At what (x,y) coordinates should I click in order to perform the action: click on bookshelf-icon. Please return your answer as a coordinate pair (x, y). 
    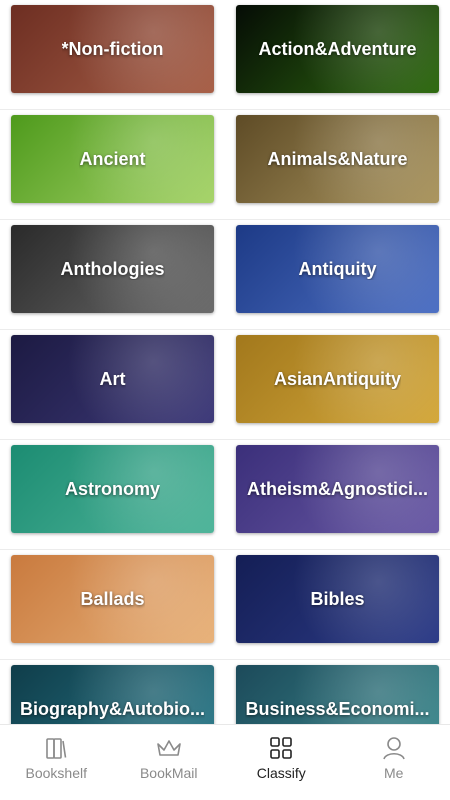
    Looking at the image, I should click on (56, 748).